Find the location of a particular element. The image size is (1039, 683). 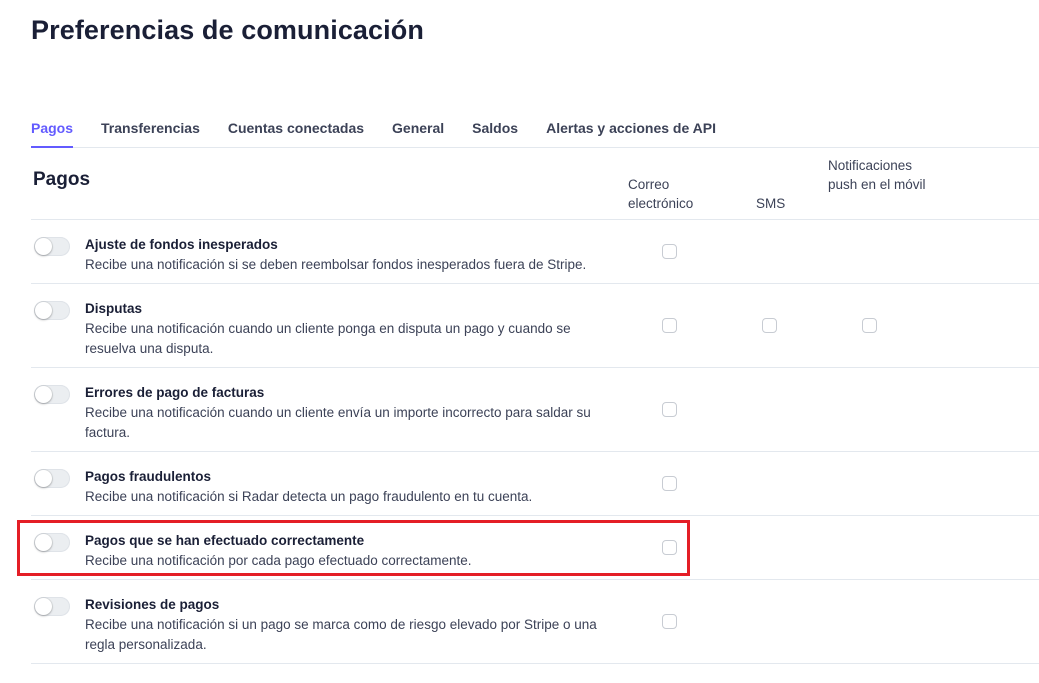

sms-checkbox is located at coordinates (769, 325).